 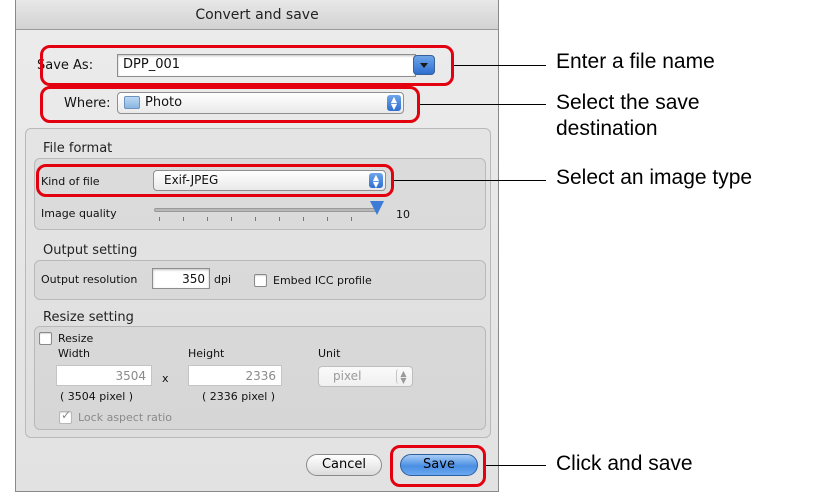 What do you see at coordinates (215, 180) in the screenshot?
I see `image-type-highlight` at bounding box center [215, 180].